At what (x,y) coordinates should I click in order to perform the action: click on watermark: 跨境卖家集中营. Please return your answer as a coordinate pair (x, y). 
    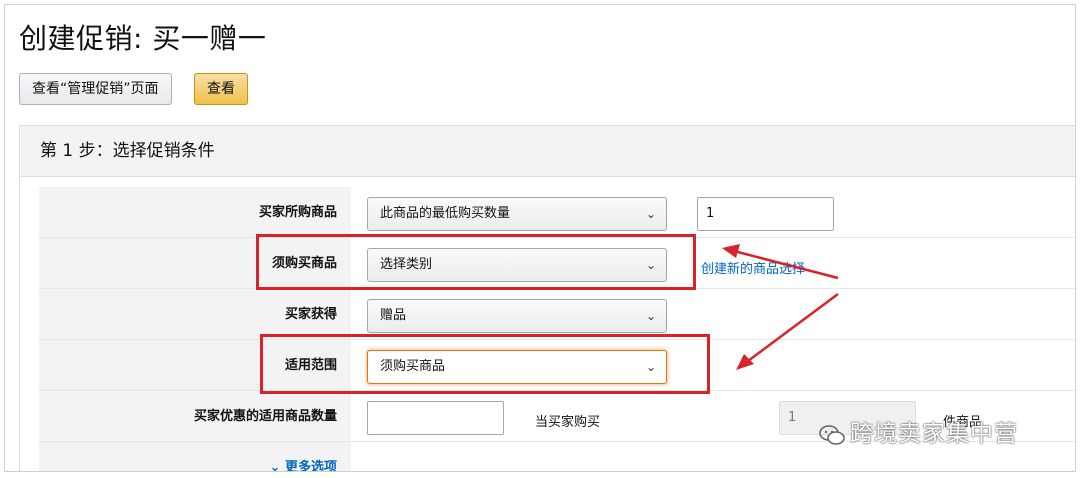
    Looking at the image, I should click on (918, 431).